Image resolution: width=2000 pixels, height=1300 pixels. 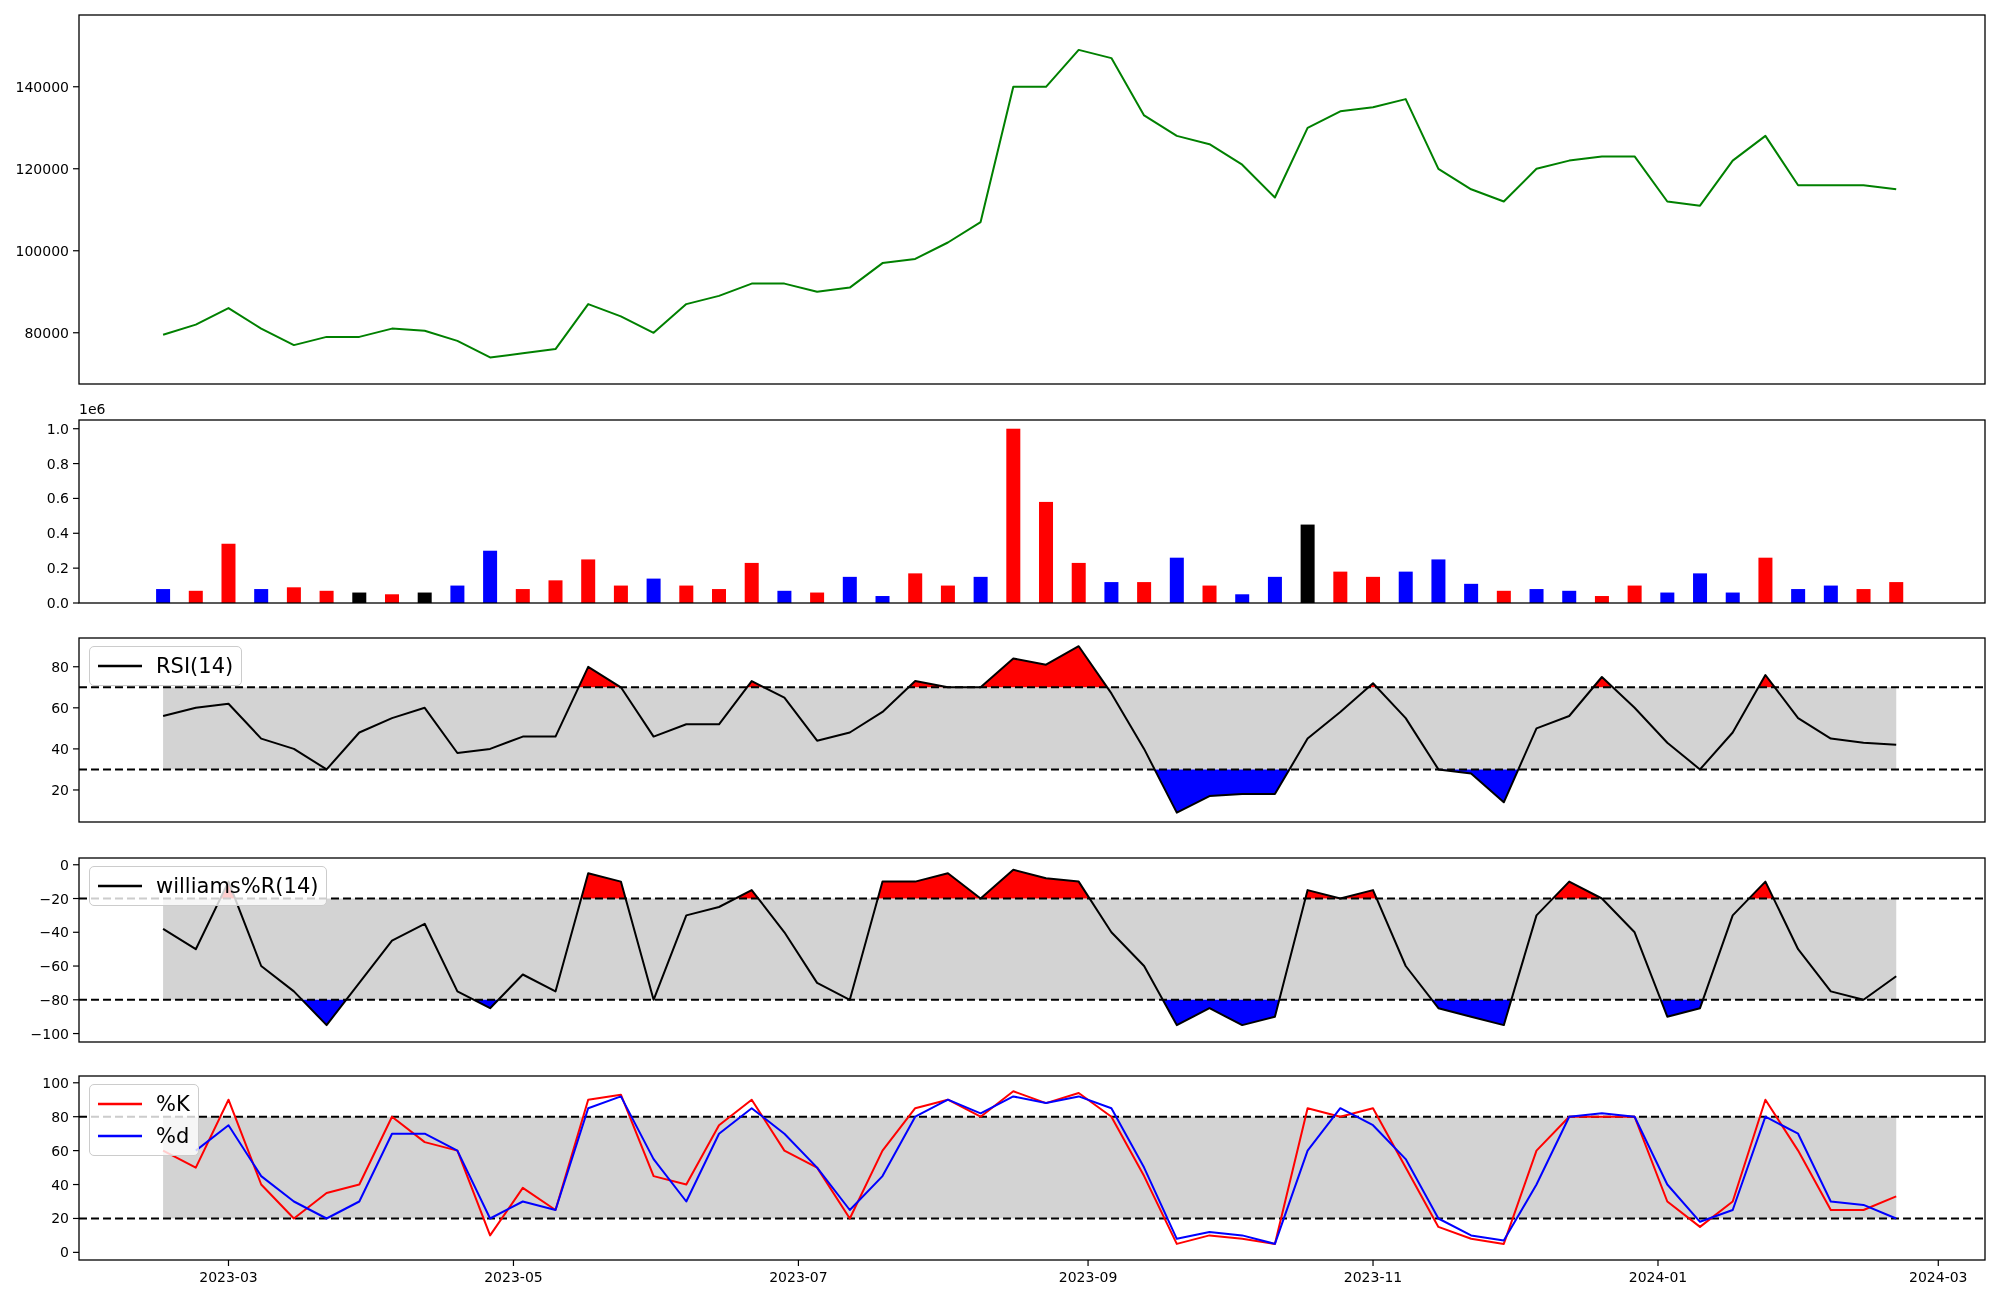 What do you see at coordinates (60, 789) in the screenshot?
I see `y-tick-label: 20` at bounding box center [60, 789].